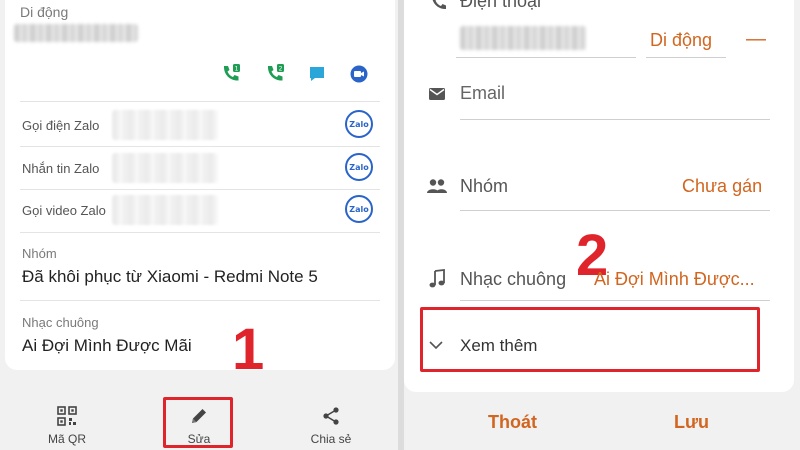 Image resolution: width=800 pixels, height=450 pixels. What do you see at coordinates (756, 39) in the screenshot?
I see `remove-phone-button: —` at bounding box center [756, 39].